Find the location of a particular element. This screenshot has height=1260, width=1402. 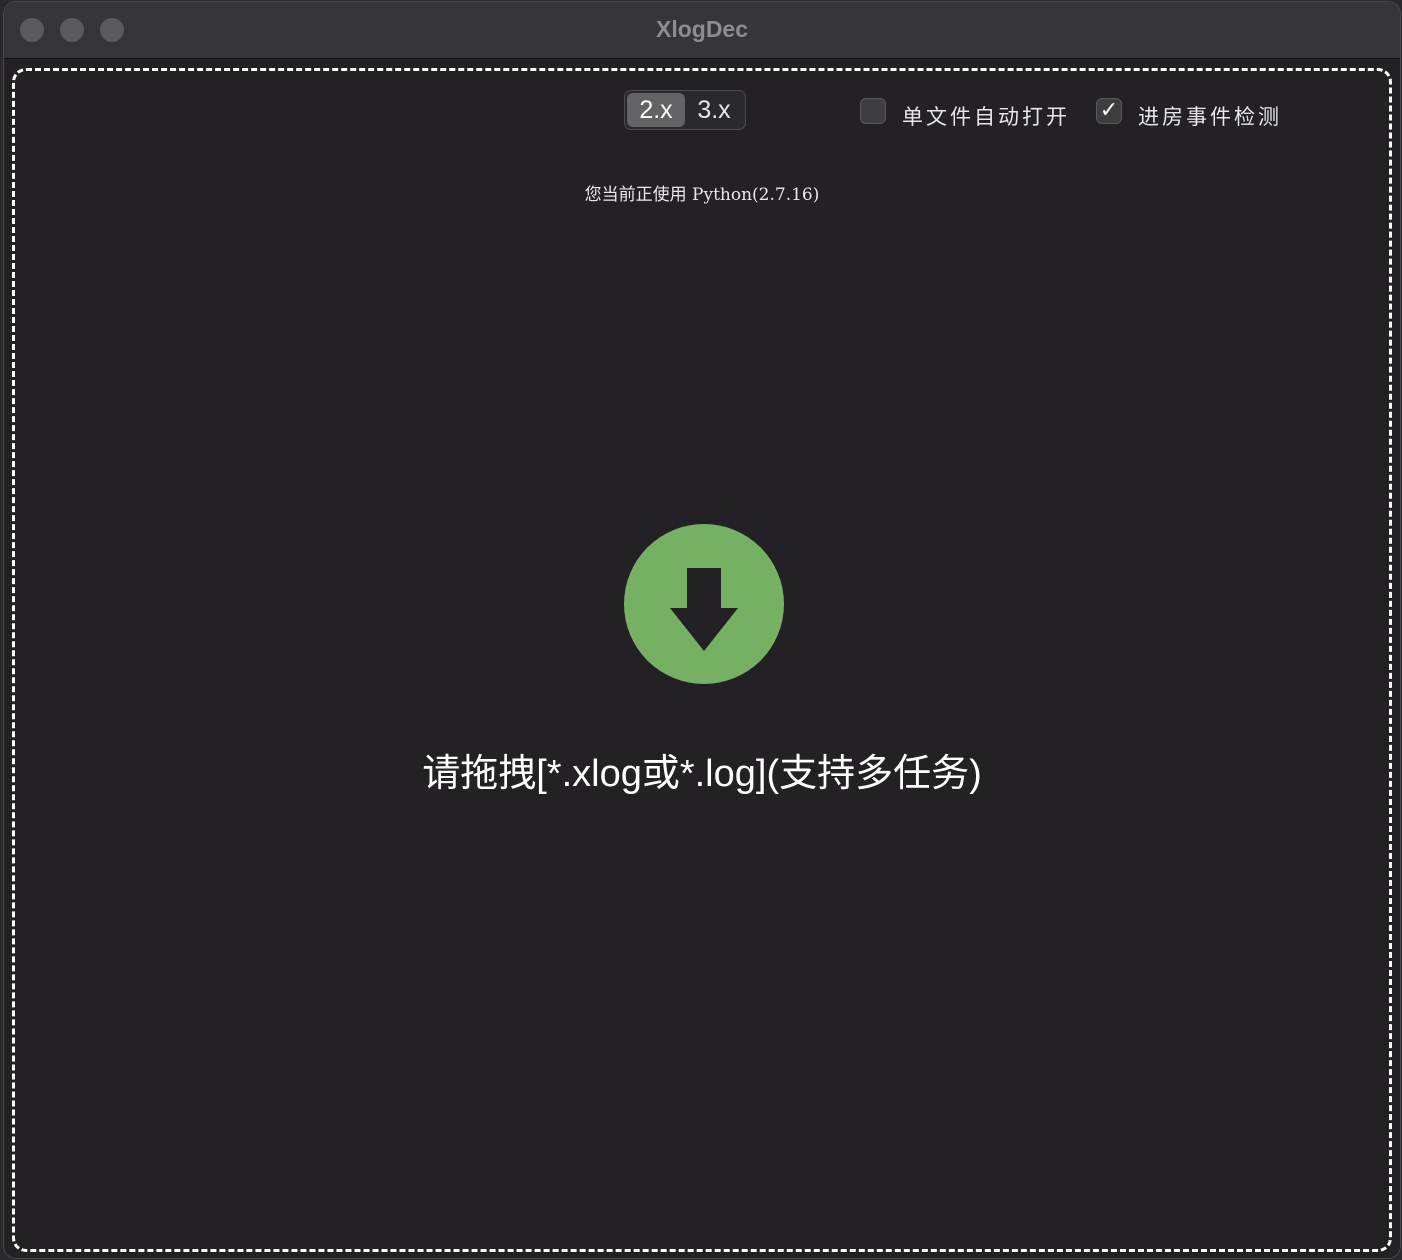

auto-open-label: 单文件自动打开 is located at coordinates (986, 116).